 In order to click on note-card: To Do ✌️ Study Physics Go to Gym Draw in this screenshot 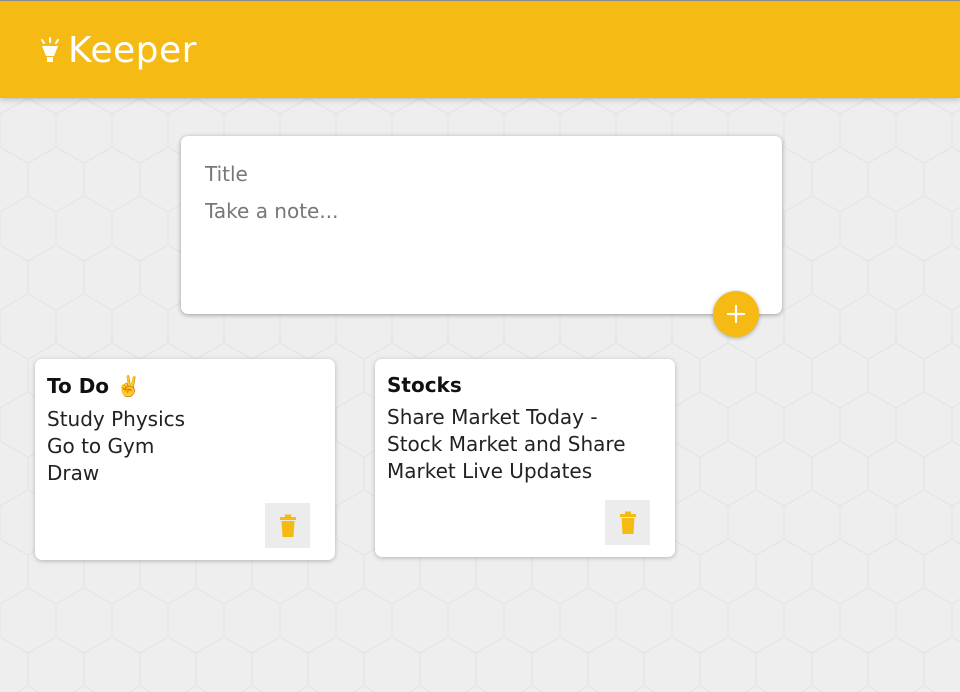, I will do `click(185, 459)`.